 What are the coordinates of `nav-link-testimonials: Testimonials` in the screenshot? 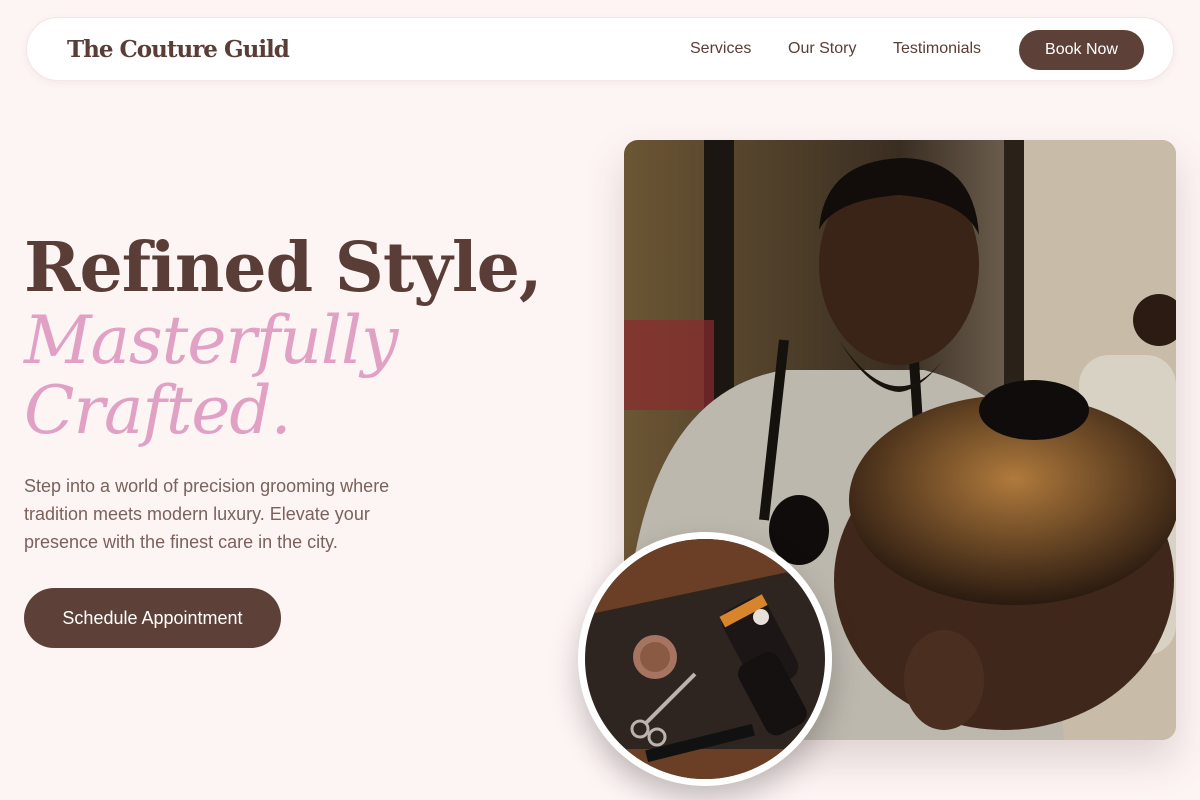 It's located at (937, 49).